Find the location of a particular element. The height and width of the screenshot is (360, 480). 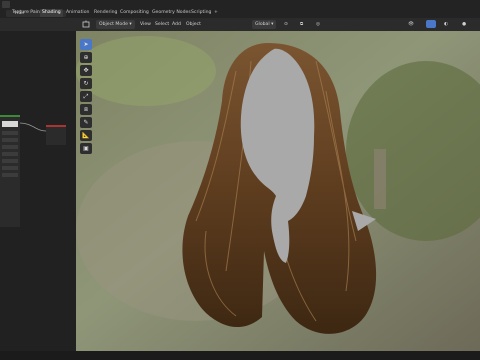

measure-icon: 📐 is located at coordinates (86, 135).